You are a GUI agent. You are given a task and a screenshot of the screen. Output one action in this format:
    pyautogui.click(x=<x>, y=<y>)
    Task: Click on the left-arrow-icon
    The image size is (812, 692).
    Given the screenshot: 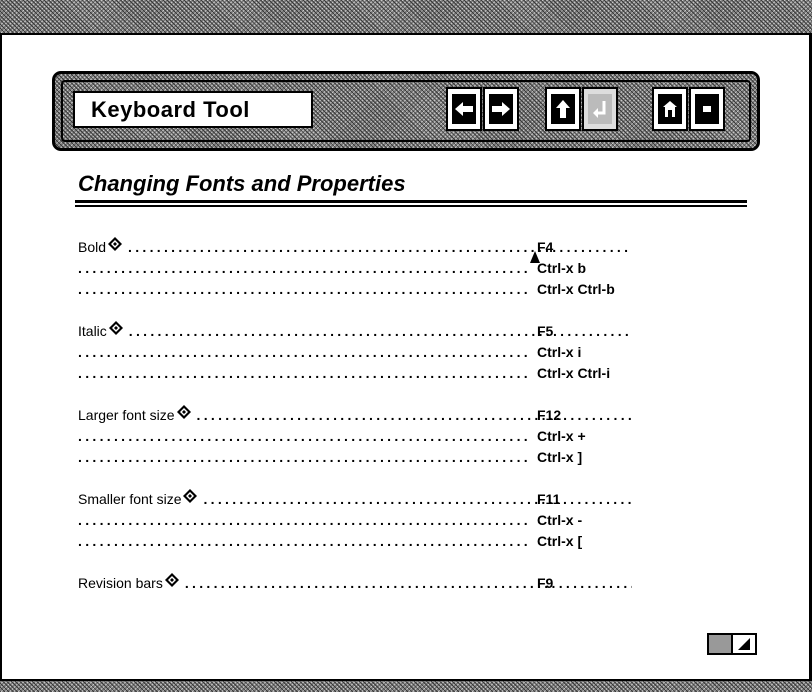 What is the action you would take?
    pyautogui.click(x=464, y=109)
    